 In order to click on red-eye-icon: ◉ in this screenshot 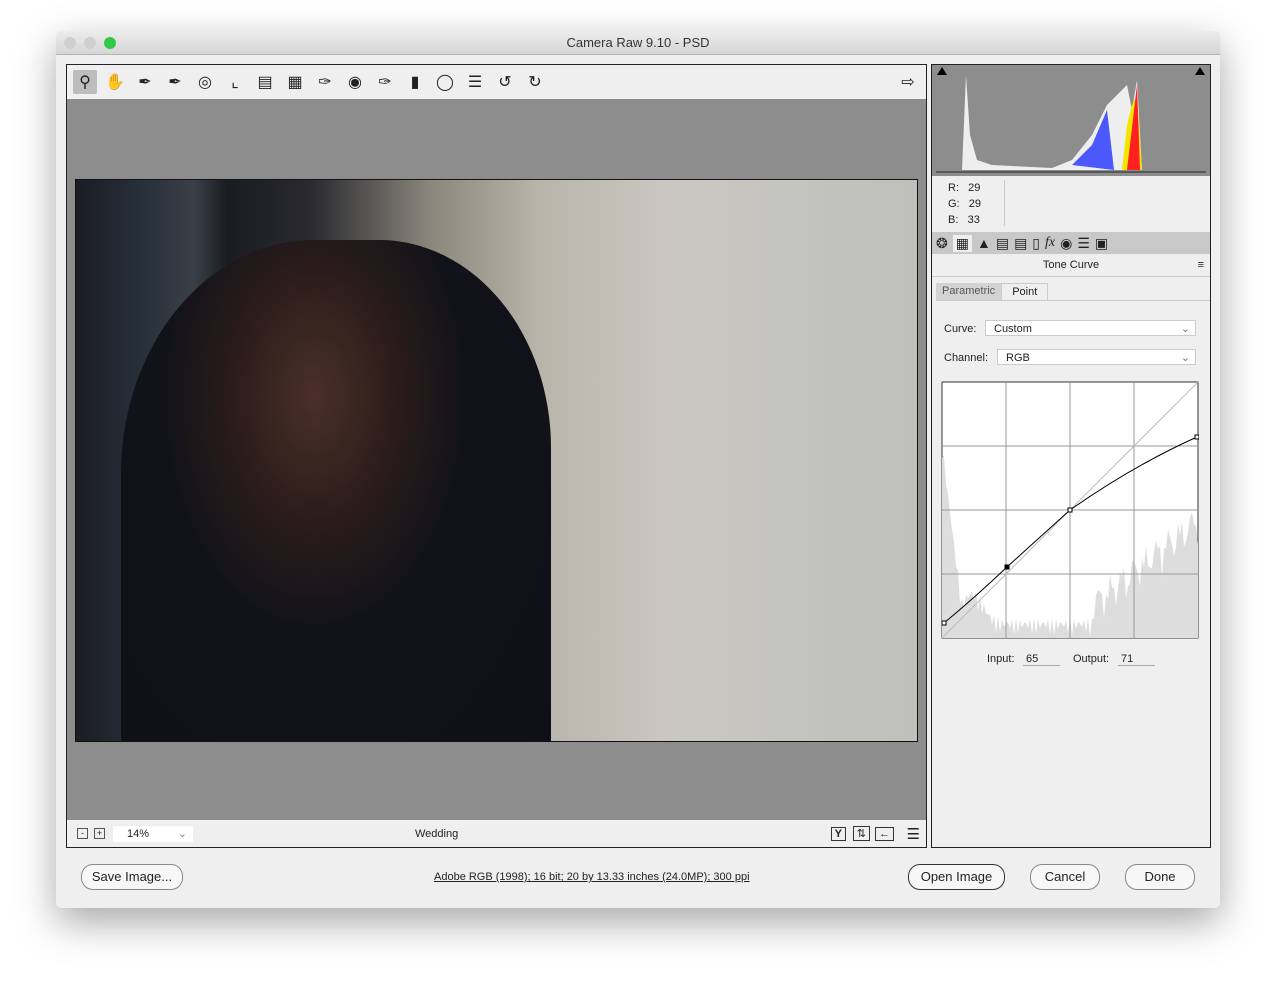, I will do `click(355, 82)`.